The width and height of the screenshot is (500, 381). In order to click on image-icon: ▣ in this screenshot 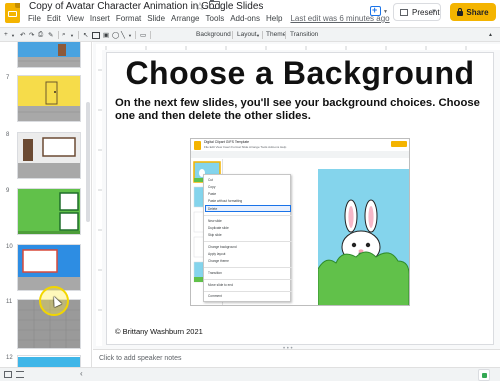, I will do `click(106, 35)`.